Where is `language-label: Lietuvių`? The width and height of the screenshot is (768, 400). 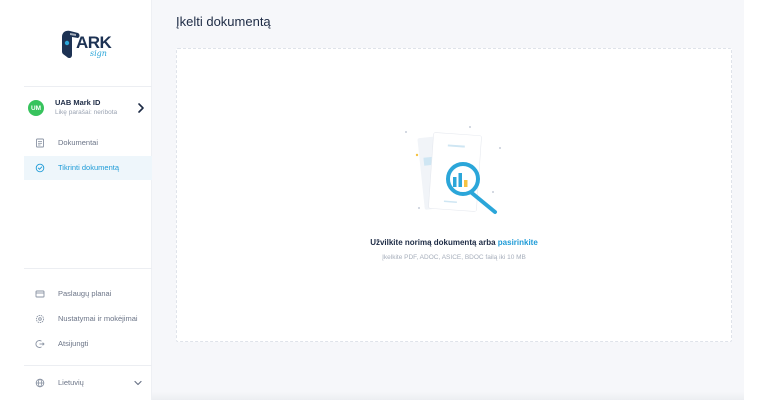 language-label: Lietuvių is located at coordinates (71, 382).